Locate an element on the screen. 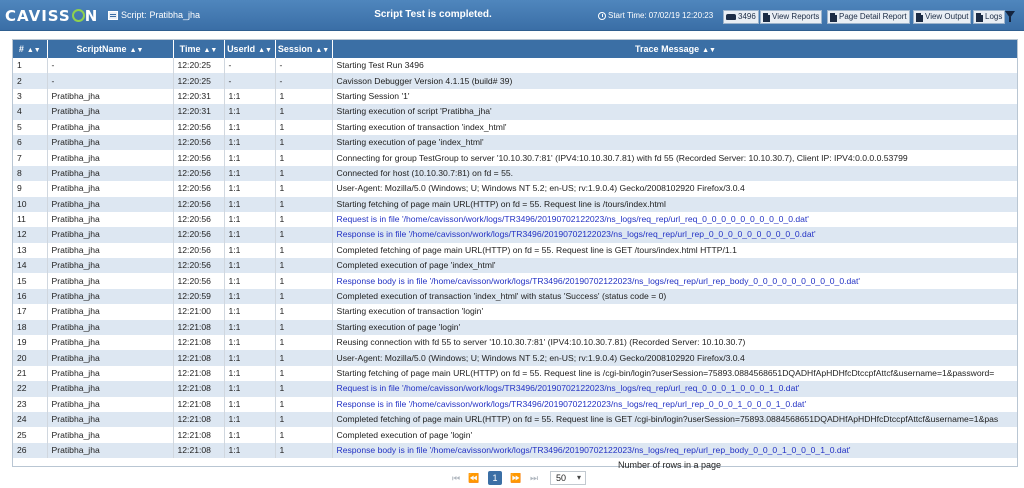 The image size is (1024, 488). column-header-trace-message: Trace Message ▲▼ is located at coordinates (674, 49).